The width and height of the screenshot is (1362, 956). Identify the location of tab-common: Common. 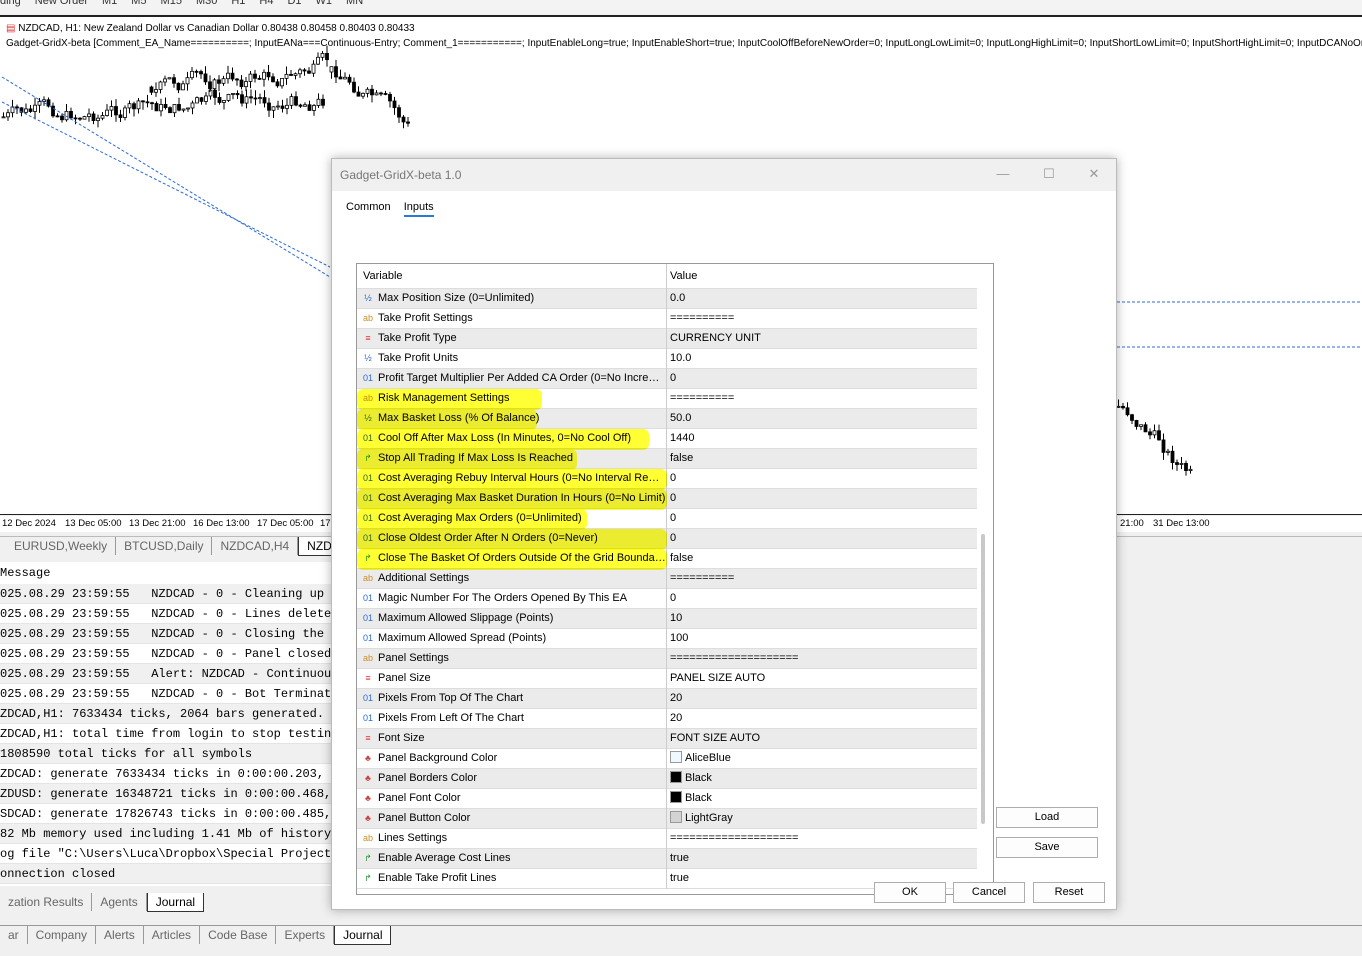
(368, 208).